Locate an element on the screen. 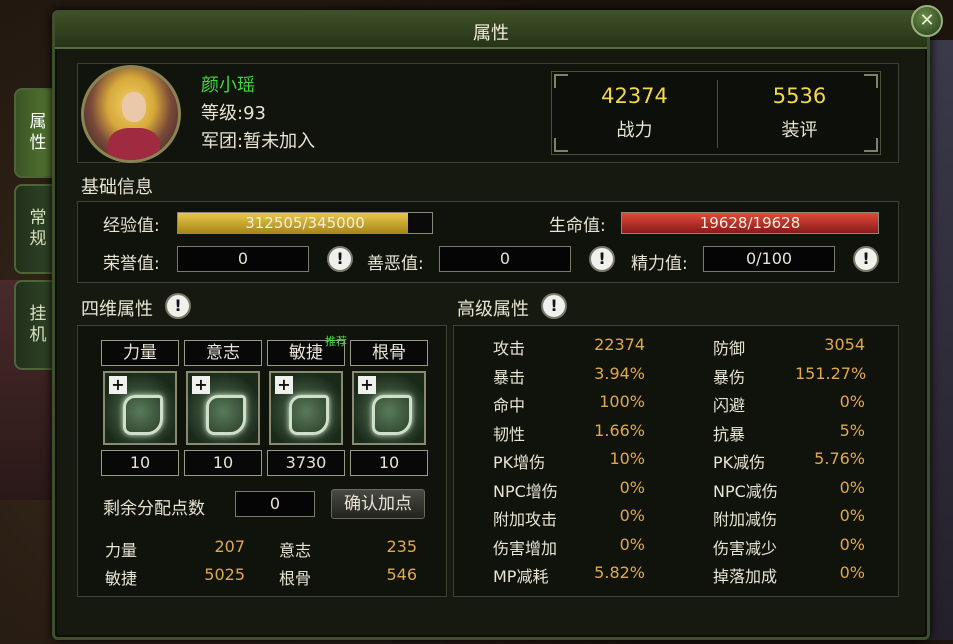  adv-attr-label: NPC减伤 is located at coordinates (745, 491).